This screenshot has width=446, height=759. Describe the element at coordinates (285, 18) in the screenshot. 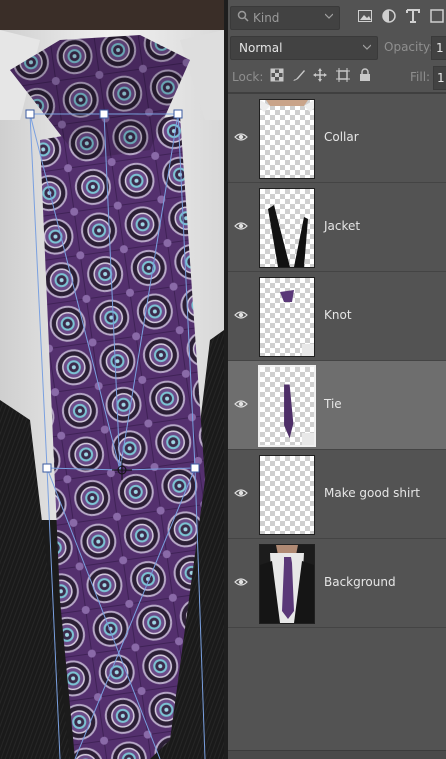

I see `filter-kind-dropdown: Kind` at that location.